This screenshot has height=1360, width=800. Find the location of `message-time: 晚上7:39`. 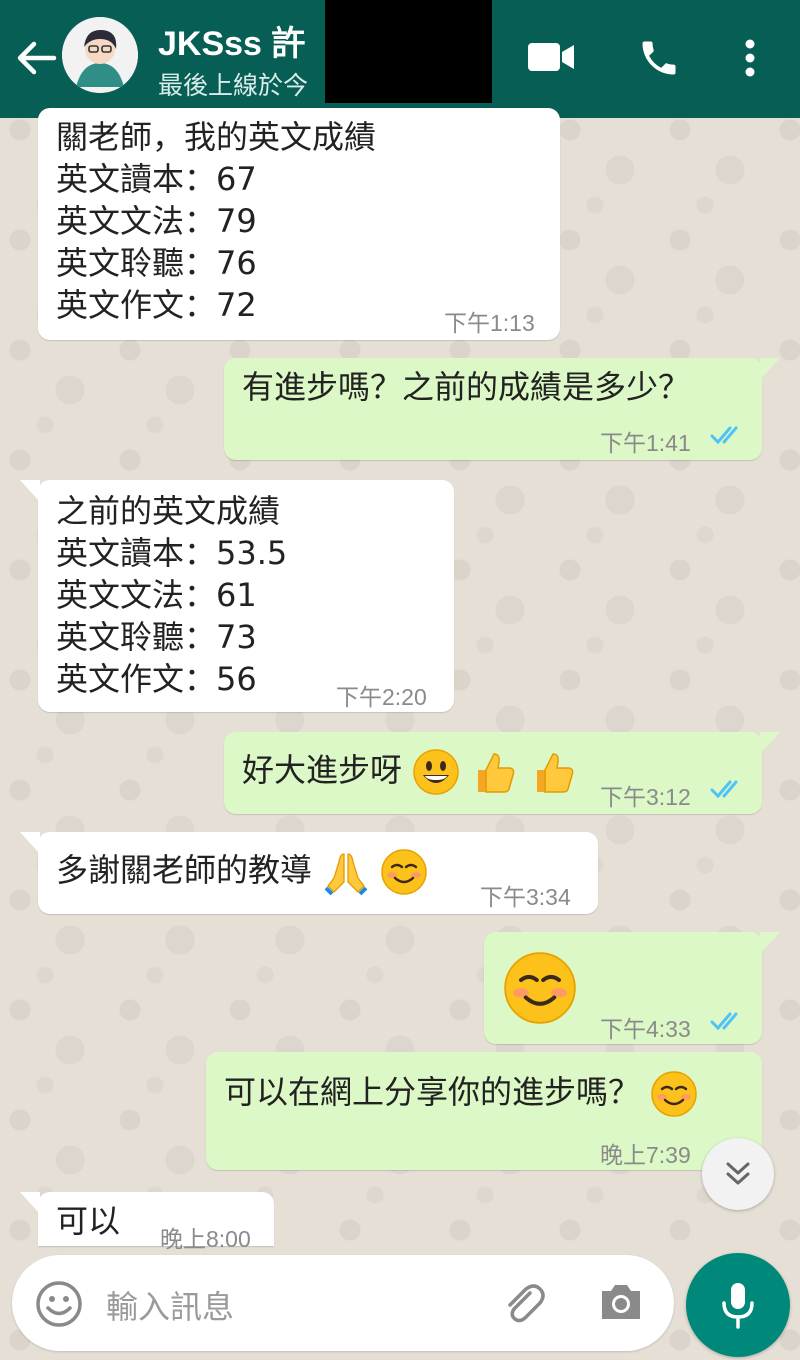

message-time: 晚上7:39 is located at coordinates (645, 1155).